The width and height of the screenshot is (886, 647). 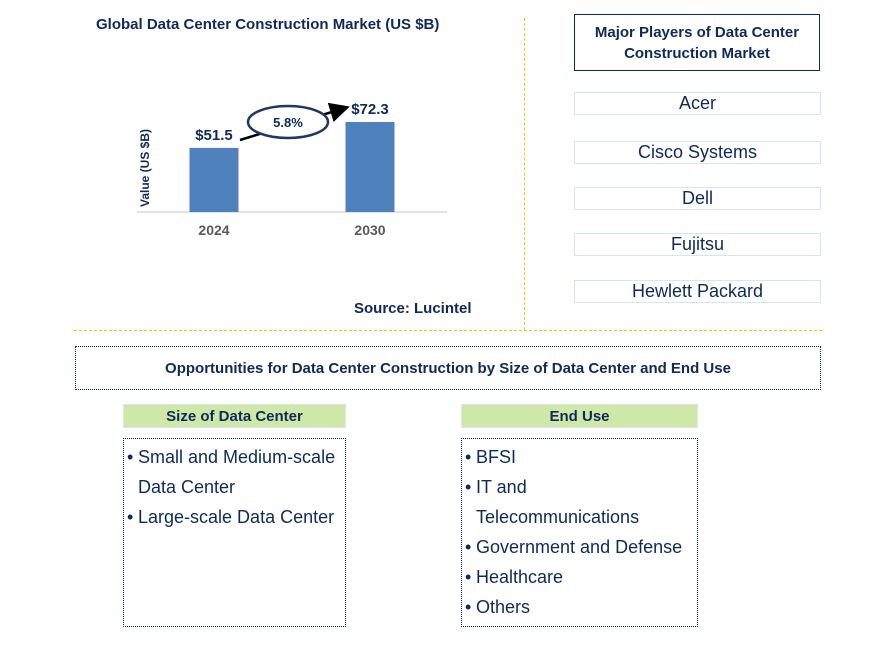 I want to click on end-use-header: End Use, so click(x=579, y=416).